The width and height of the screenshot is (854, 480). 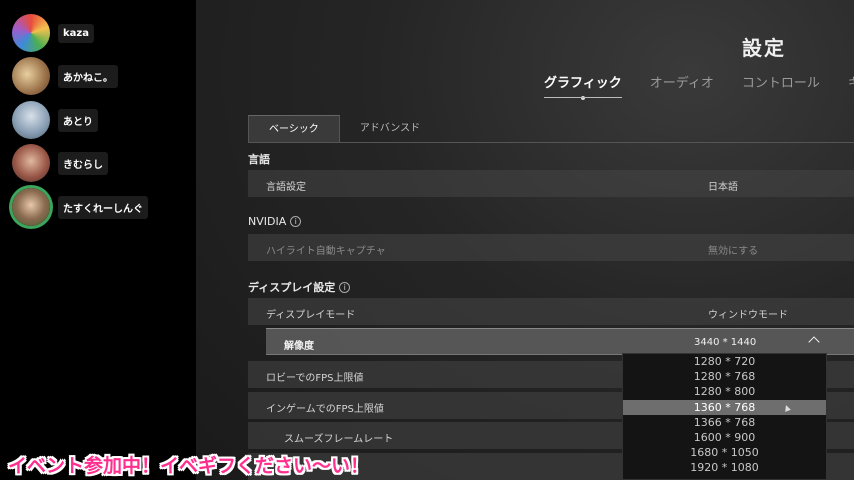 What do you see at coordinates (53, 33) in the screenshot?
I see `voice-user: kaza` at bounding box center [53, 33].